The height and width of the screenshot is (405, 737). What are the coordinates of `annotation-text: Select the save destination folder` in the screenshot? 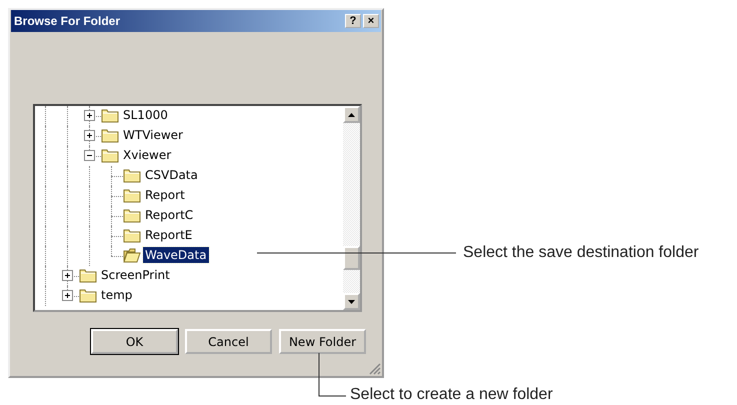 It's located at (581, 253).